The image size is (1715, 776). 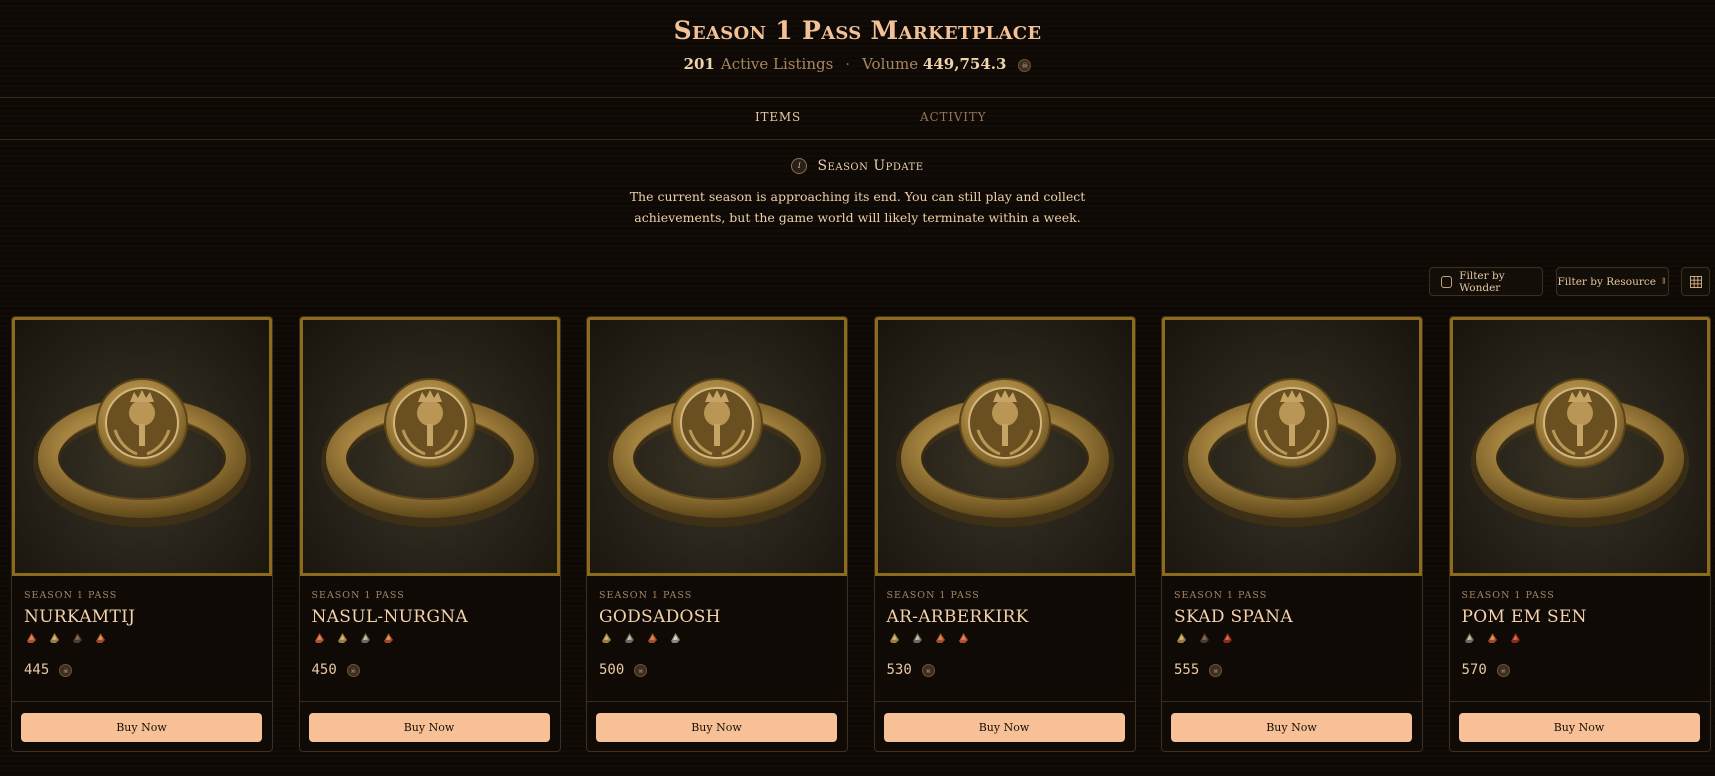 What do you see at coordinates (1227, 638) in the screenshot?
I see `ruby-resource-icon` at bounding box center [1227, 638].